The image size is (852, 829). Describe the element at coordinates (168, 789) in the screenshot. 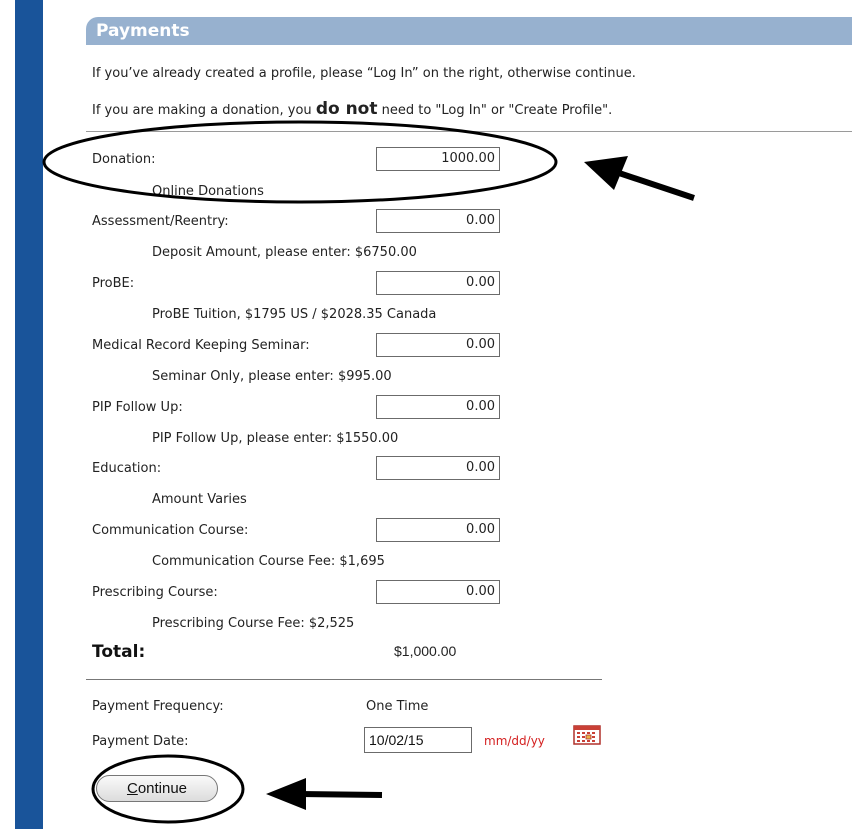

I see `continue-highlight-ellipse` at that location.